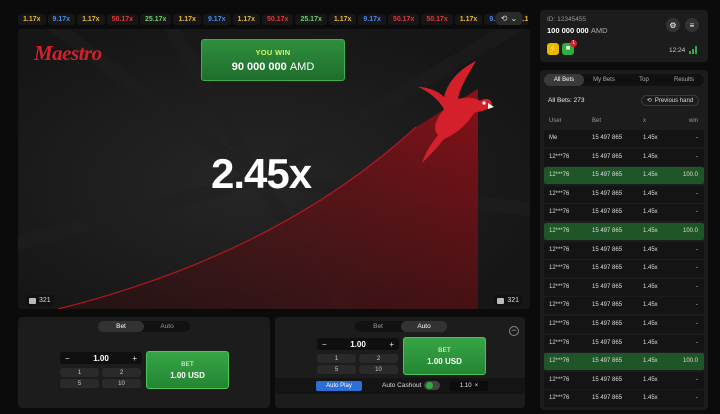  Describe the element at coordinates (273, 52) in the screenshot. I see `win-label: YOU WIN` at that location.